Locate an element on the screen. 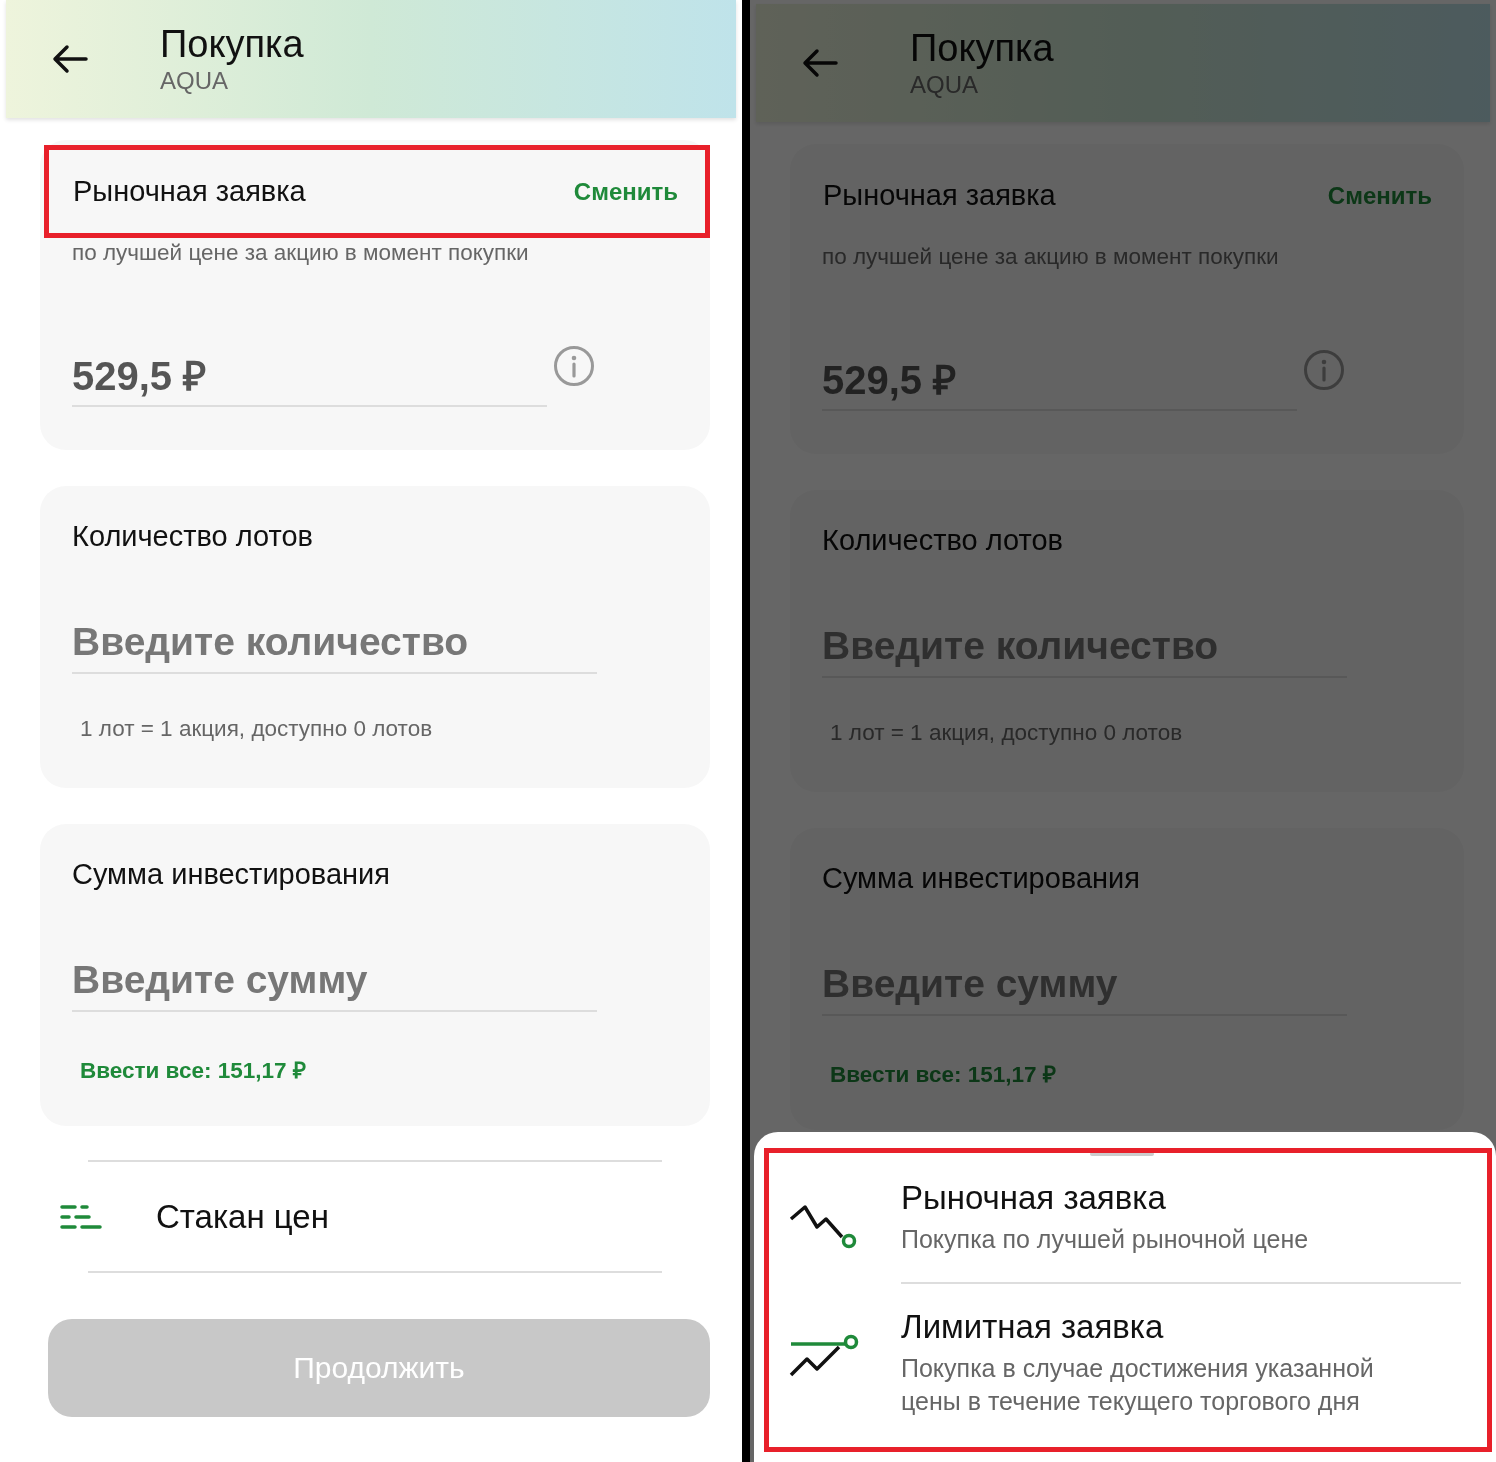 This screenshot has height=1462, width=1496. order-book-row: Стакан цен is located at coordinates (361, 1216).